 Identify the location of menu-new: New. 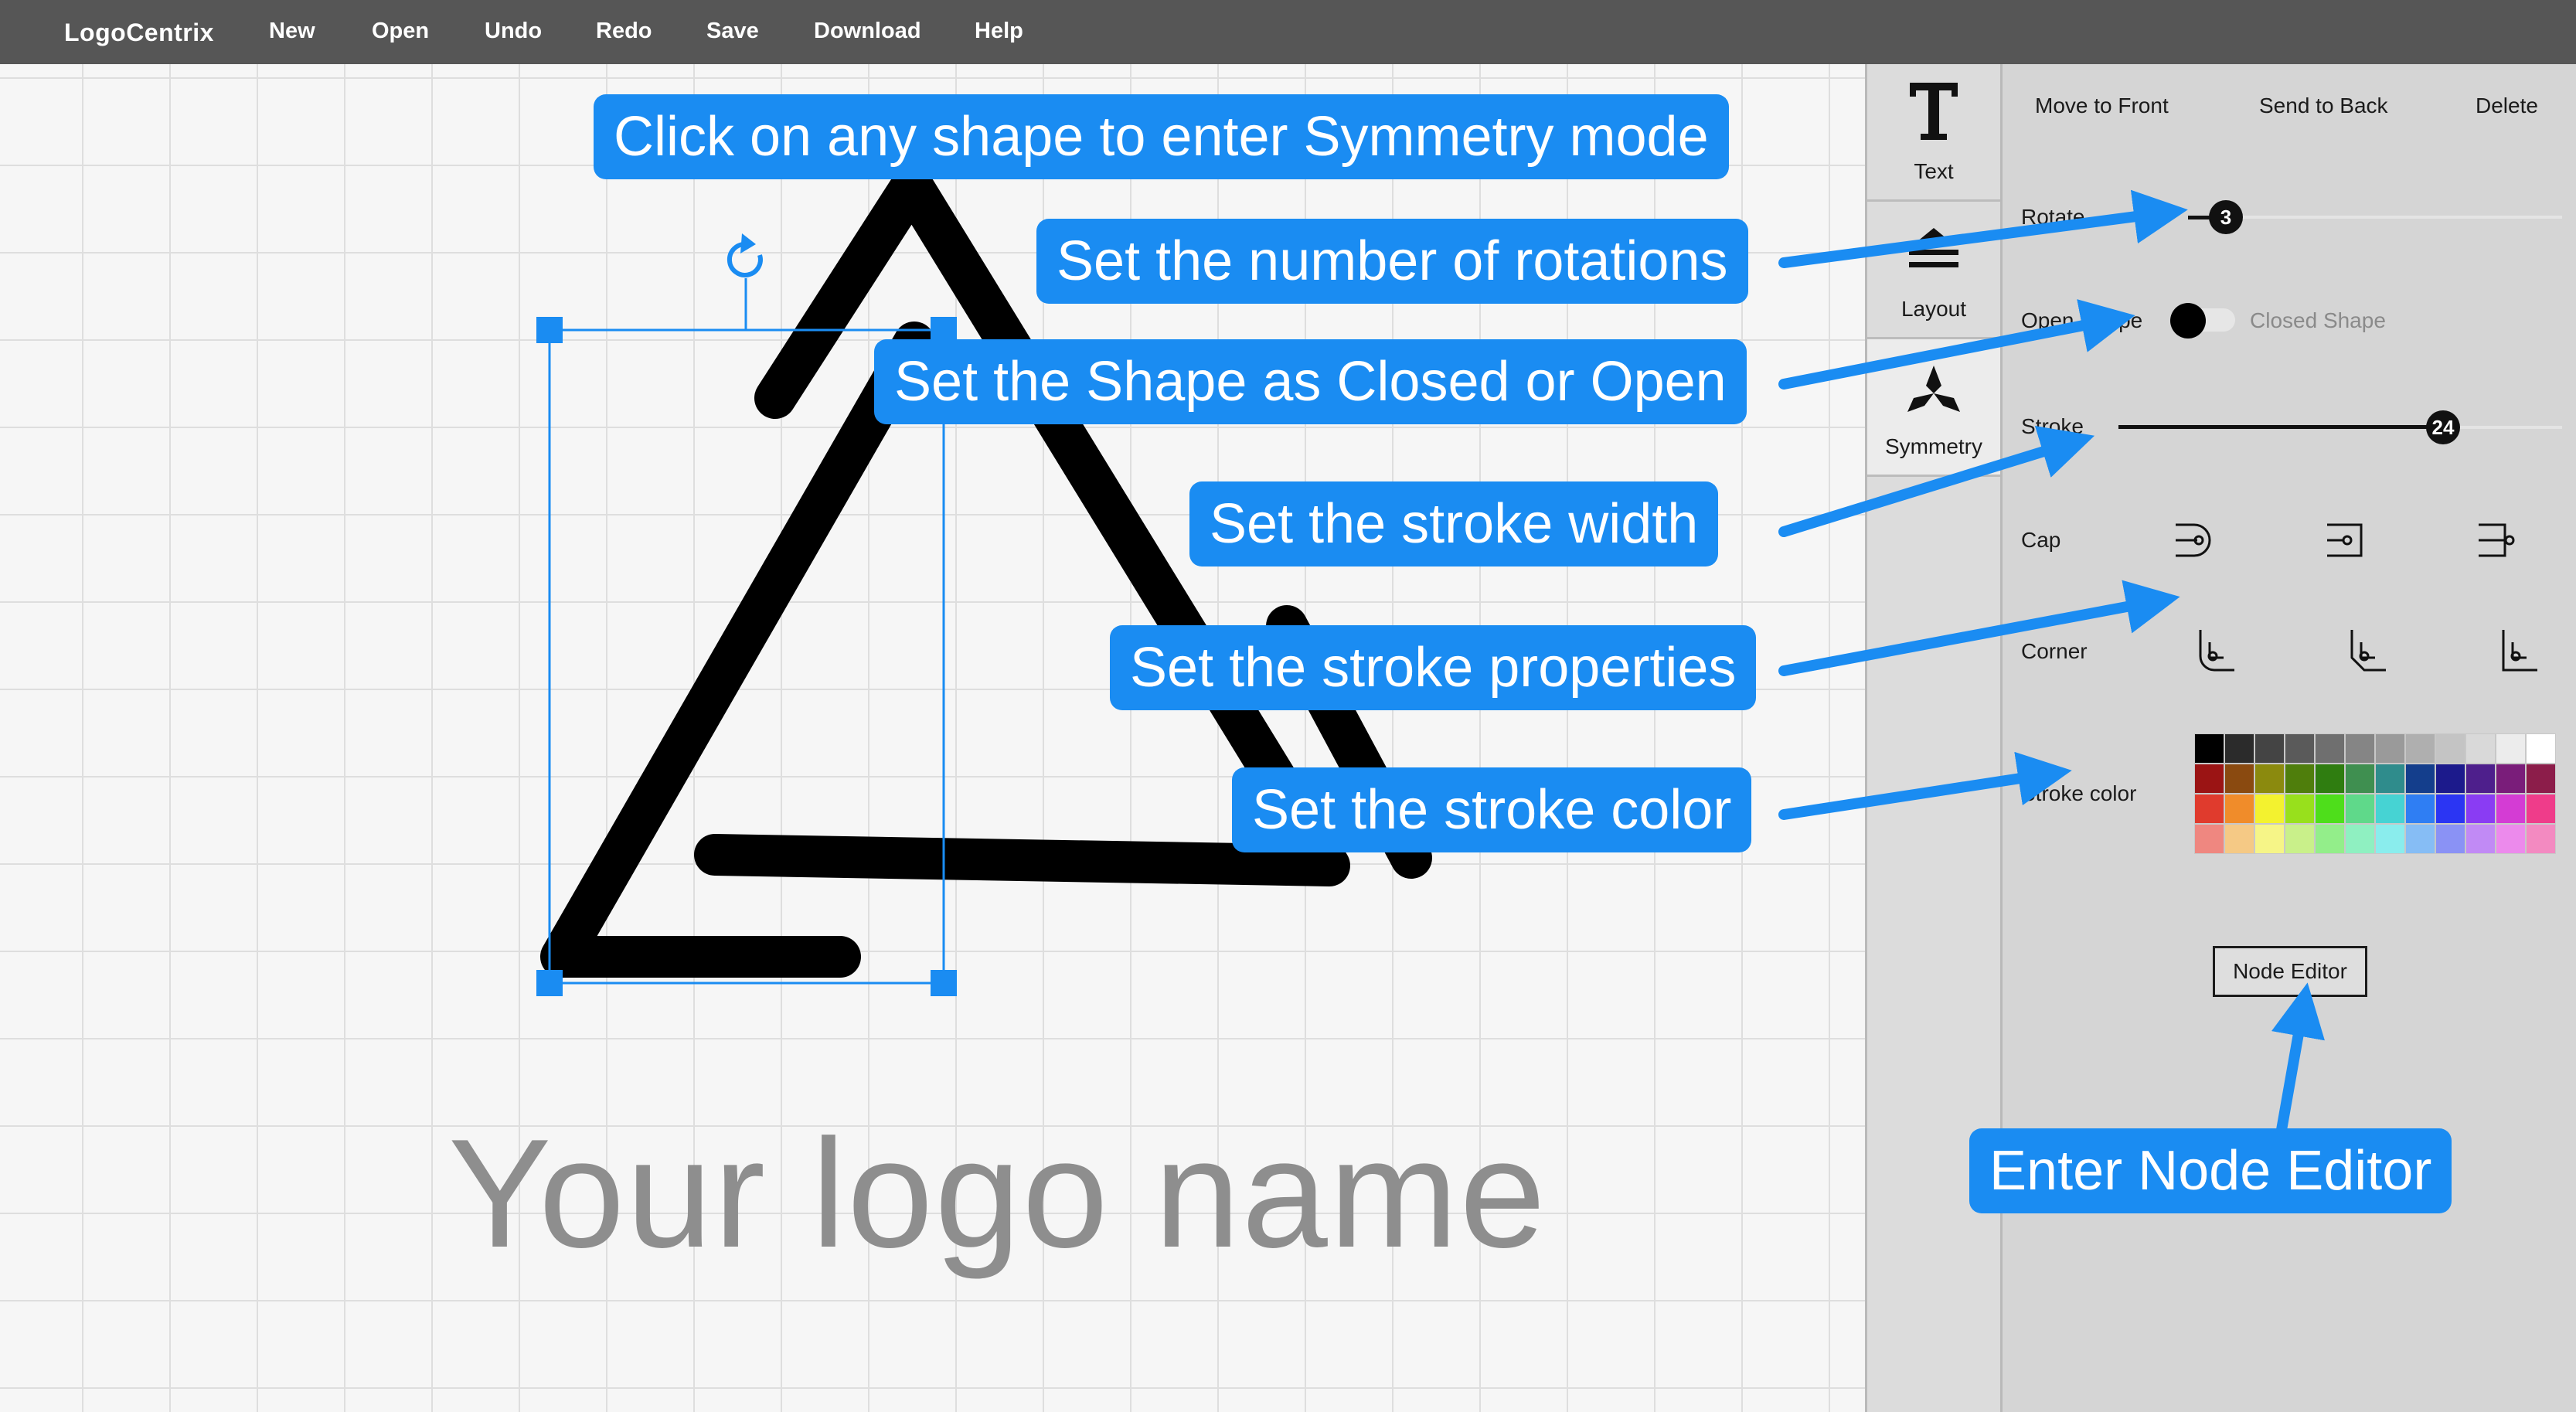
(292, 31).